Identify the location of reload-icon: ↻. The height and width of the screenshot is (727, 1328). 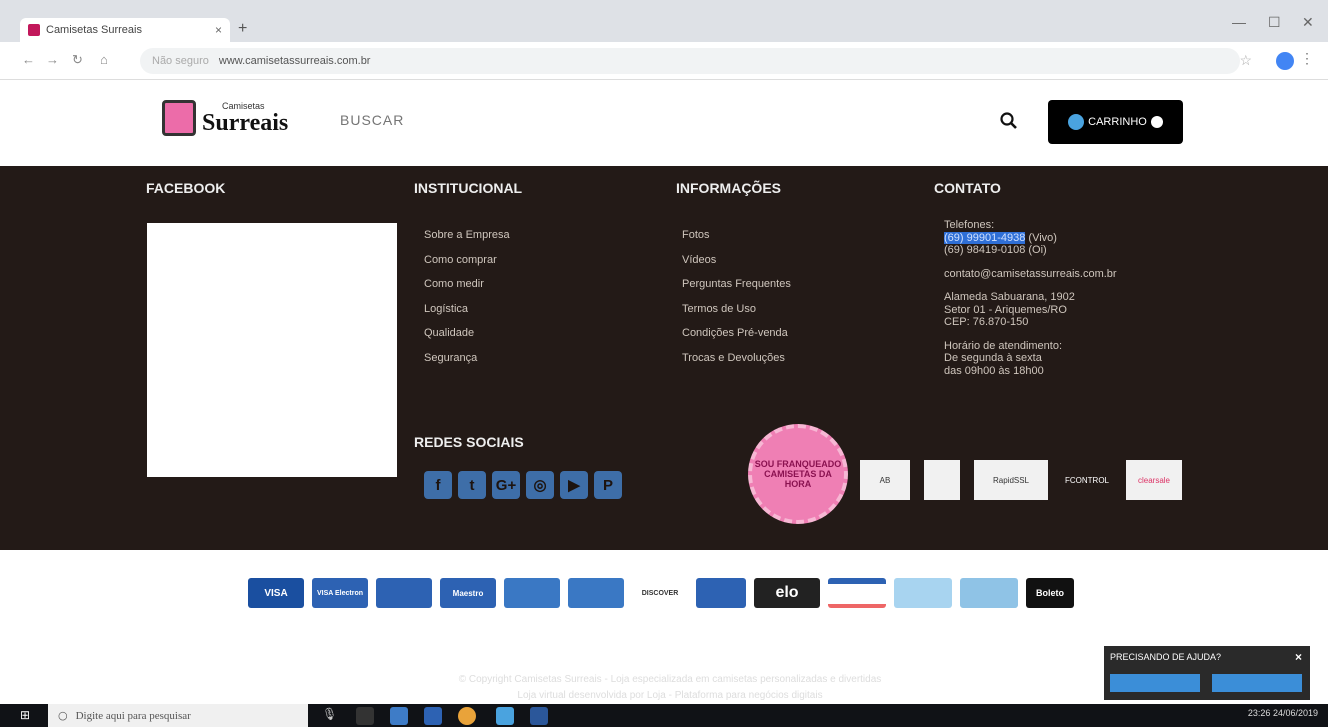
(77, 60).